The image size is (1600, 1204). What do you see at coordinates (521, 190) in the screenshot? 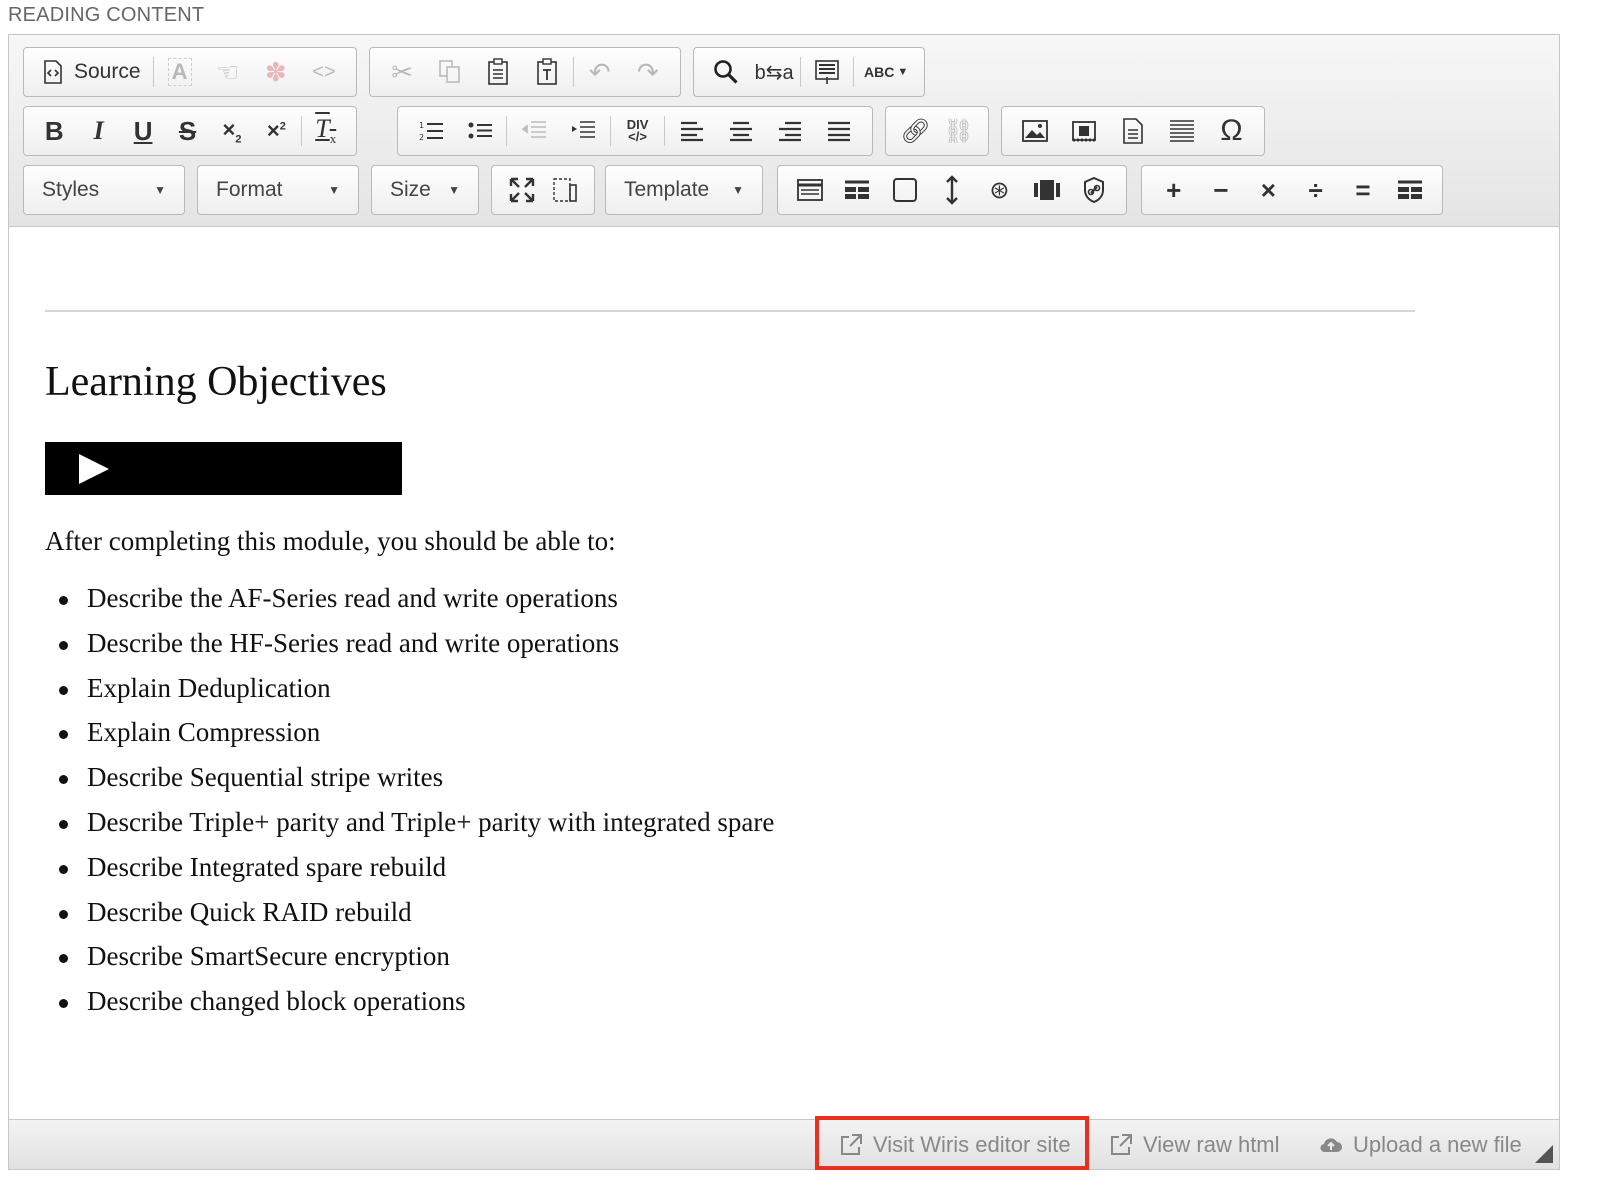
I see `maximize-button` at bounding box center [521, 190].